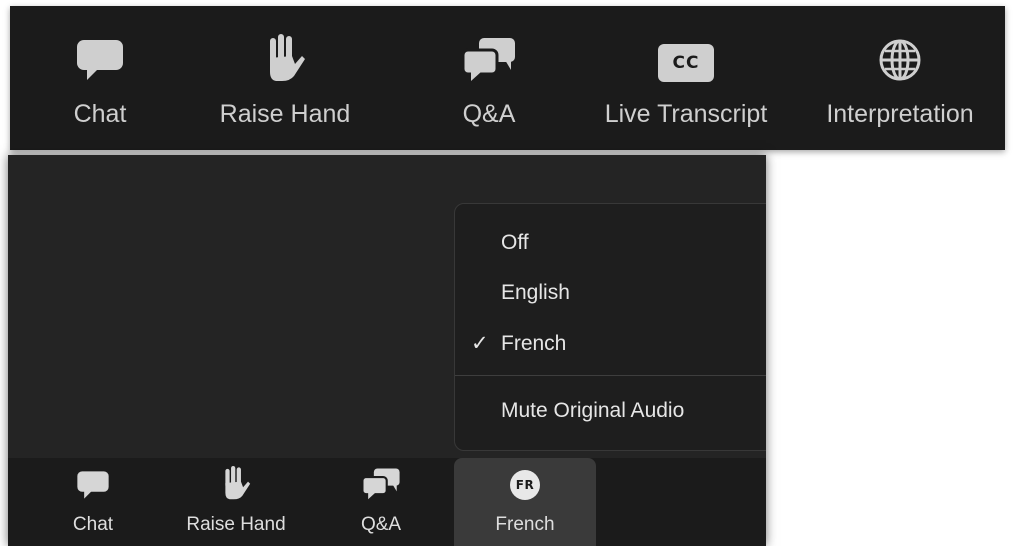 This screenshot has width=1015, height=546. Describe the element at coordinates (686, 89) in the screenshot. I see `live-transcript-button: CC Live Transcript` at that location.